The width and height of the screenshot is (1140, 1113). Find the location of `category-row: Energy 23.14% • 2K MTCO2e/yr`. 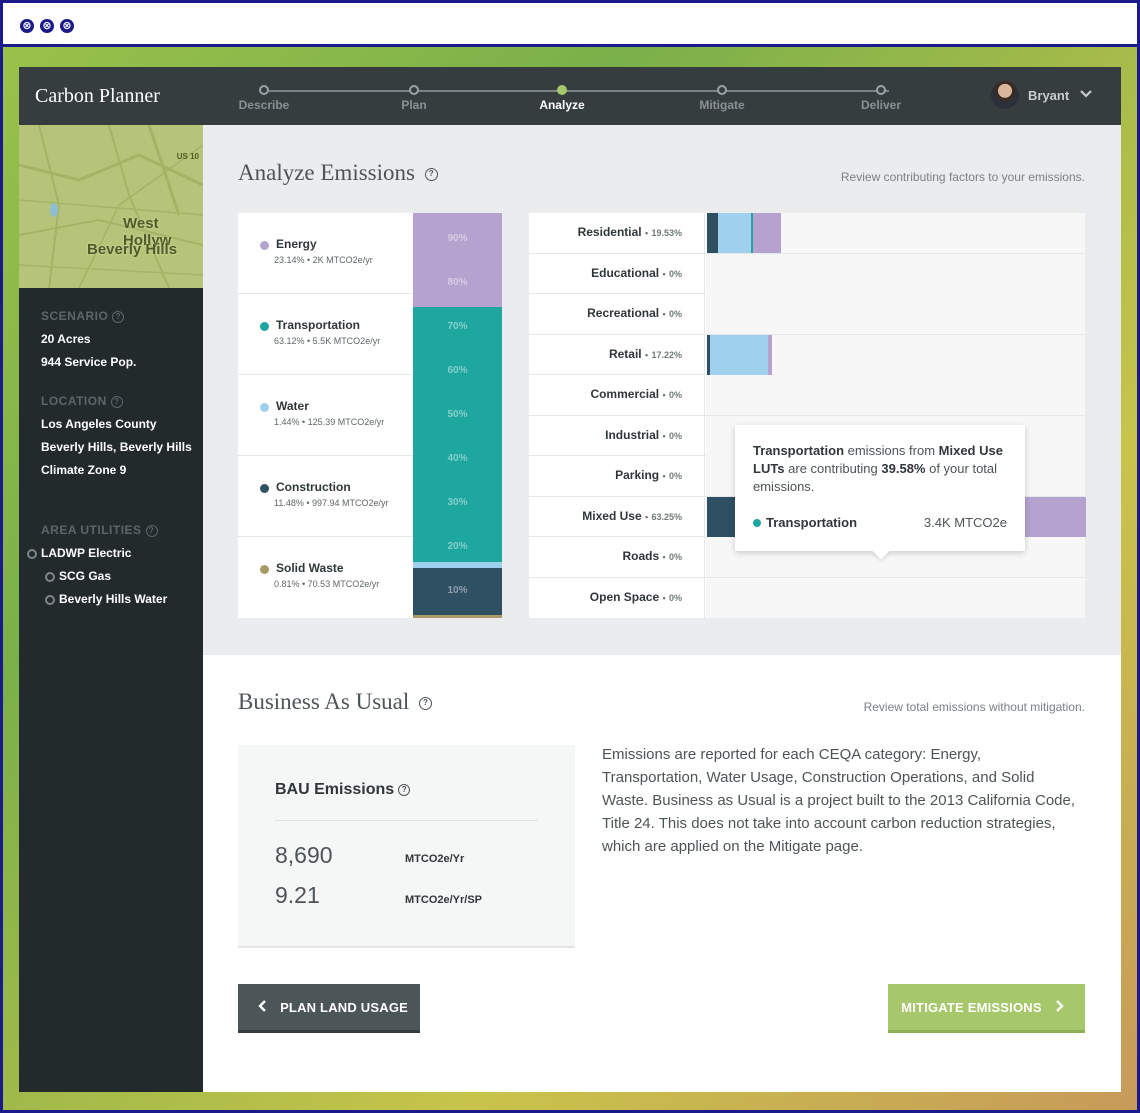

category-row: Energy 23.14% • 2K MTCO2e/yr is located at coordinates (325, 253).